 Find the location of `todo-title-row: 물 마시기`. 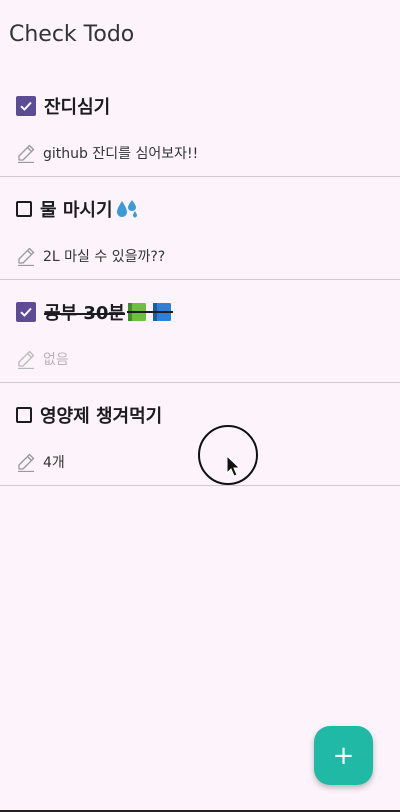

todo-title-row: 물 마시기 is located at coordinates (77, 209).